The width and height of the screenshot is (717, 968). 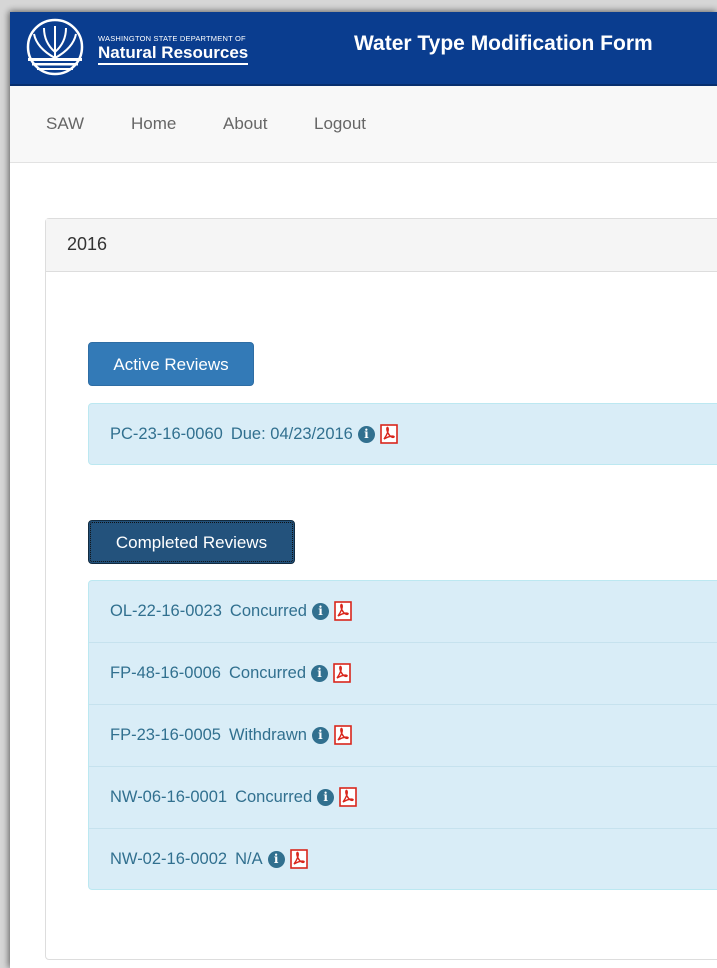 What do you see at coordinates (291, 433) in the screenshot?
I see `review-status: Due: 04/23/2016` at bounding box center [291, 433].